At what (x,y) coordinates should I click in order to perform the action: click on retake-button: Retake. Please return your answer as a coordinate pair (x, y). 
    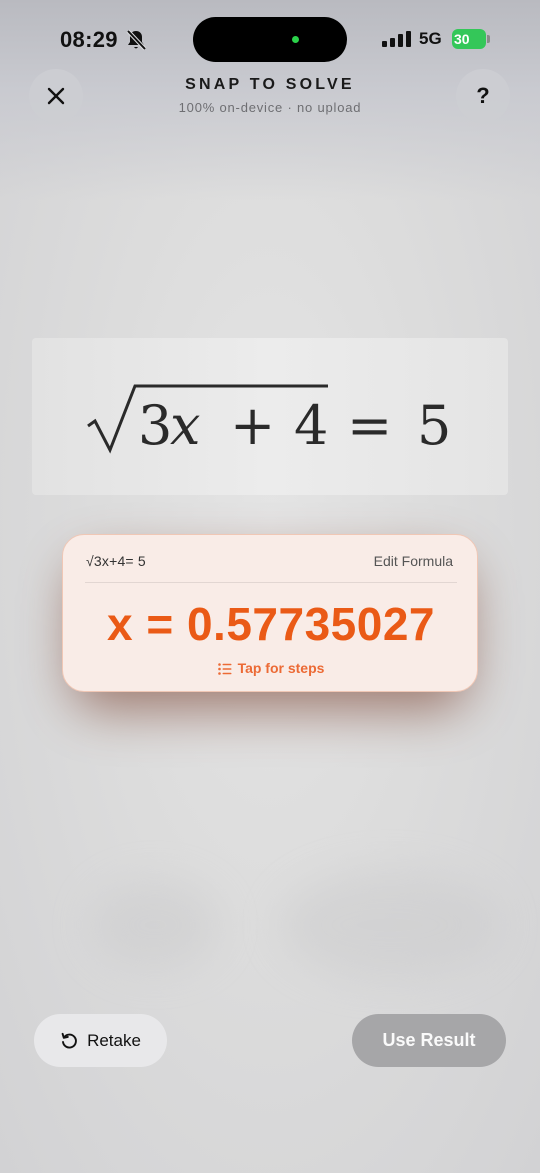
    Looking at the image, I should click on (100, 1040).